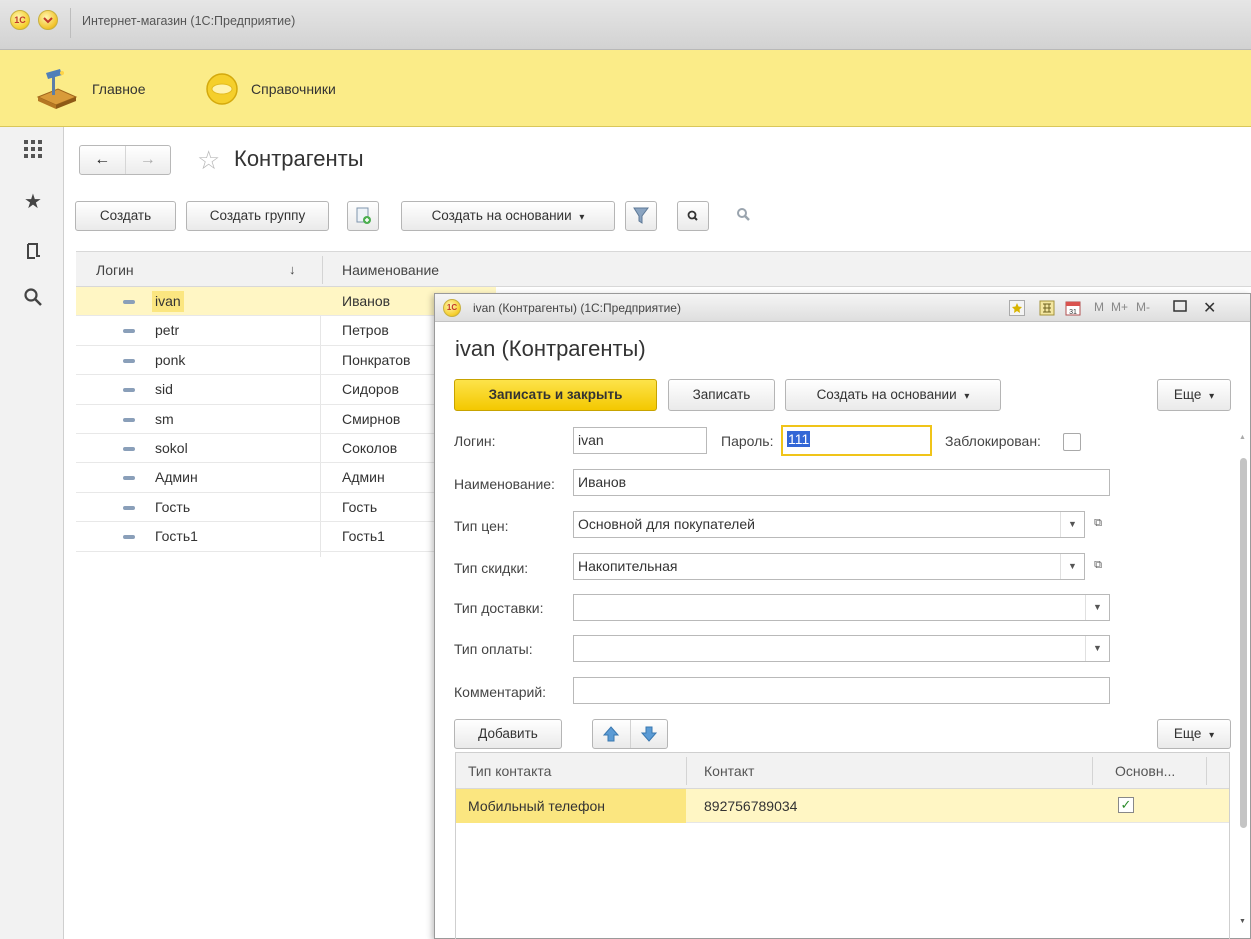 This screenshot has width=1251, height=939. I want to click on password-input: 111, so click(856, 440).